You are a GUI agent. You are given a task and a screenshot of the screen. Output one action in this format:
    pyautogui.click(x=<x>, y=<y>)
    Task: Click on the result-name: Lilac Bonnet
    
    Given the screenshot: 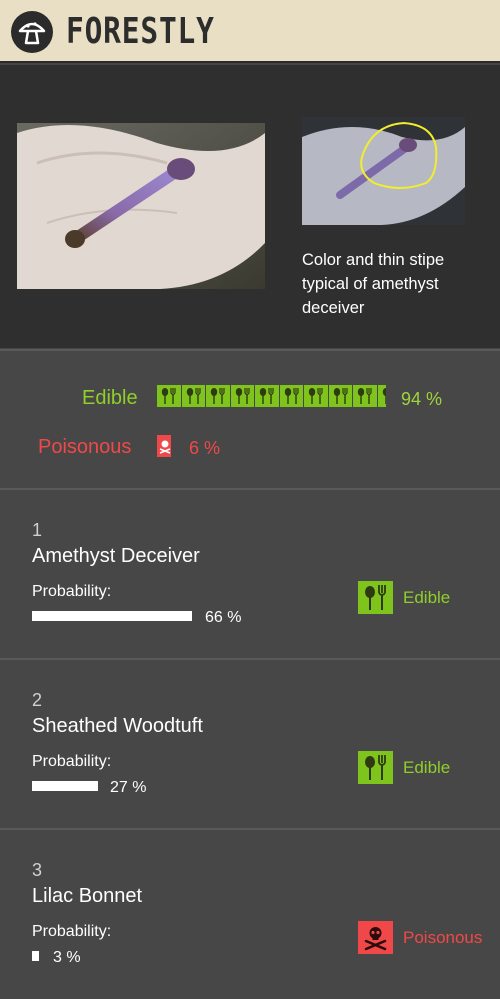 What is the action you would take?
    pyautogui.click(x=87, y=896)
    